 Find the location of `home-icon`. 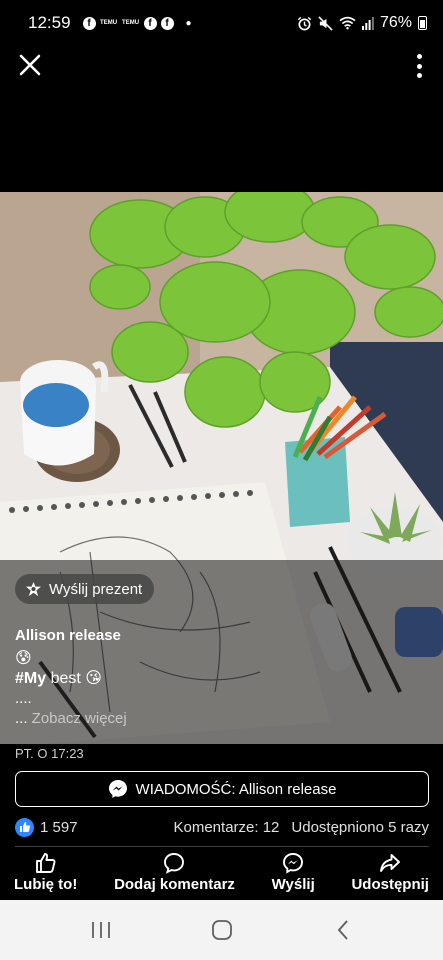

home-icon is located at coordinates (221, 930).